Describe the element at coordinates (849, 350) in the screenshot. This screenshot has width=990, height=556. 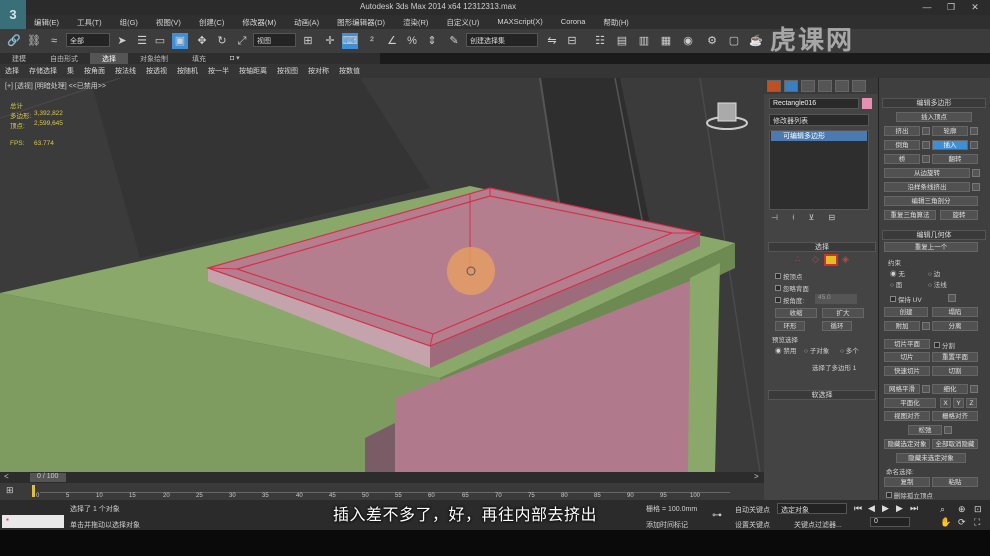
I see `preview-multi-option: ○ 多个` at that location.